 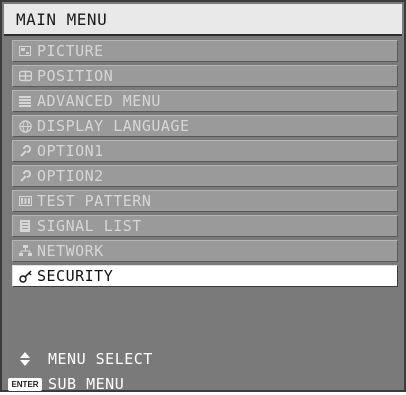 What do you see at coordinates (86, 384) in the screenshot?
I see `sub-menu-label: SUB MENU` at bounding box center [86, 384].